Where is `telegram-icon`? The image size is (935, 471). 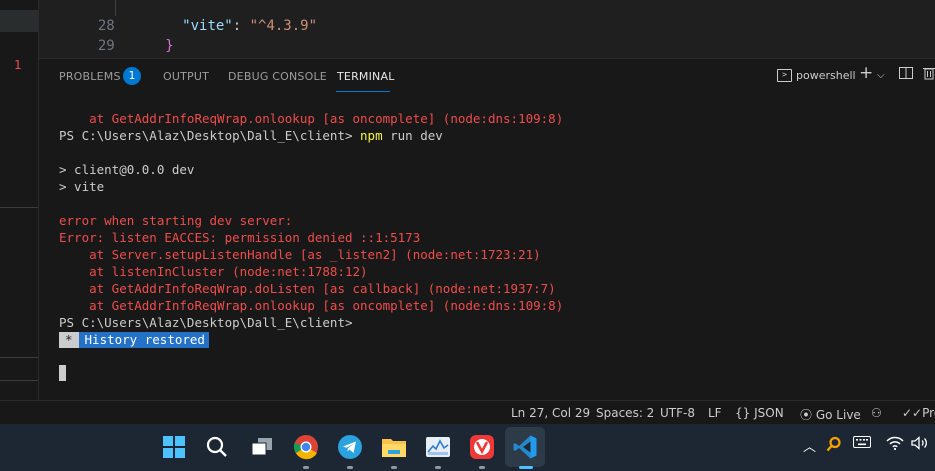 telegram-icon is located at coordinates (350, 447).